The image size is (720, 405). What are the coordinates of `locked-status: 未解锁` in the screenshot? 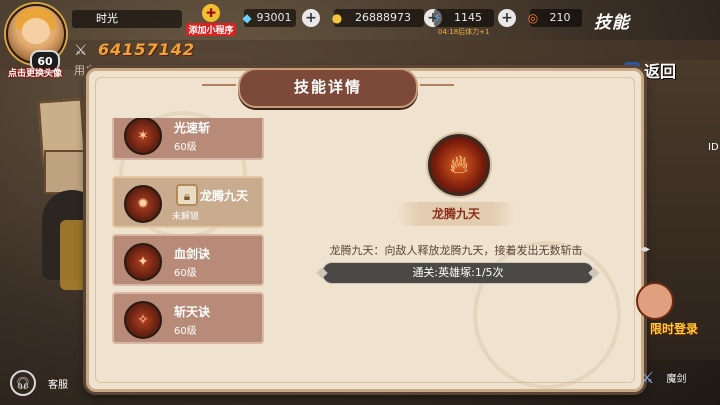 It's located at (186, 217).